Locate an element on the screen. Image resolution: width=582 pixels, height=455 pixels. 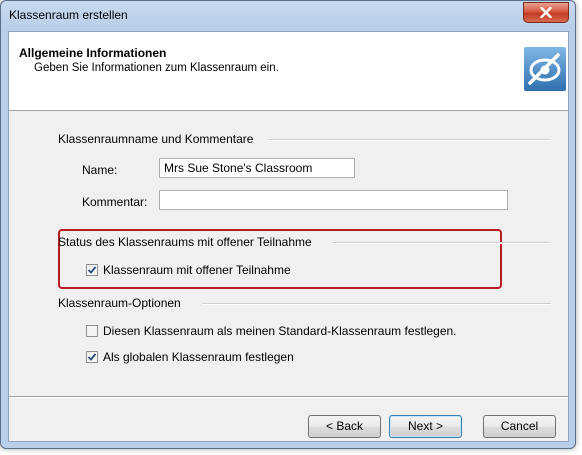
close-button is located at coordinates (546, 12).